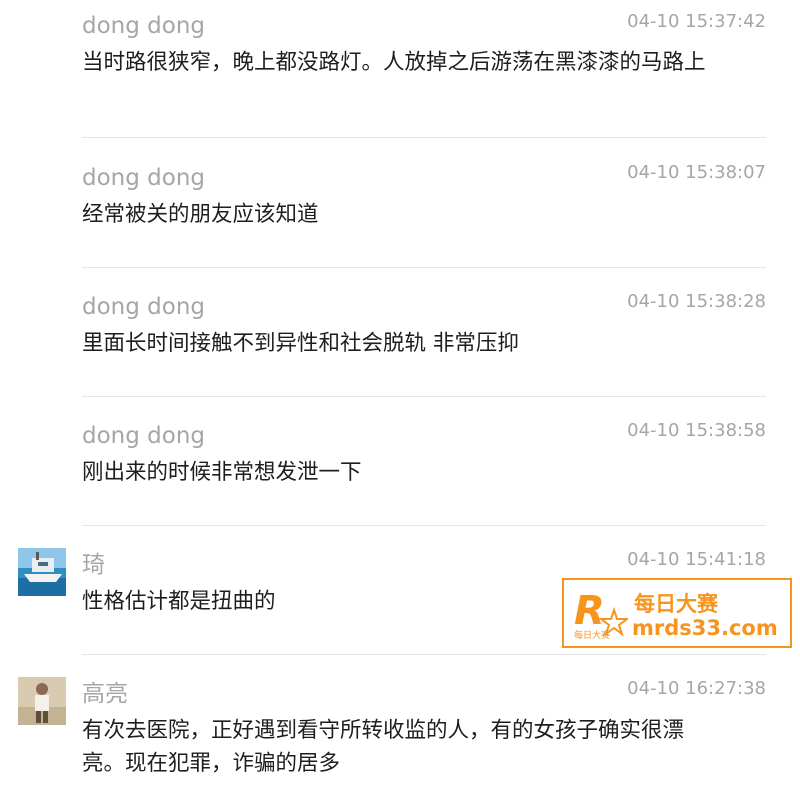 The height and width of the screenshot is (803, 800). I want to click on comment-timestamp: 04-10 15:38:07, so click(696, 172).